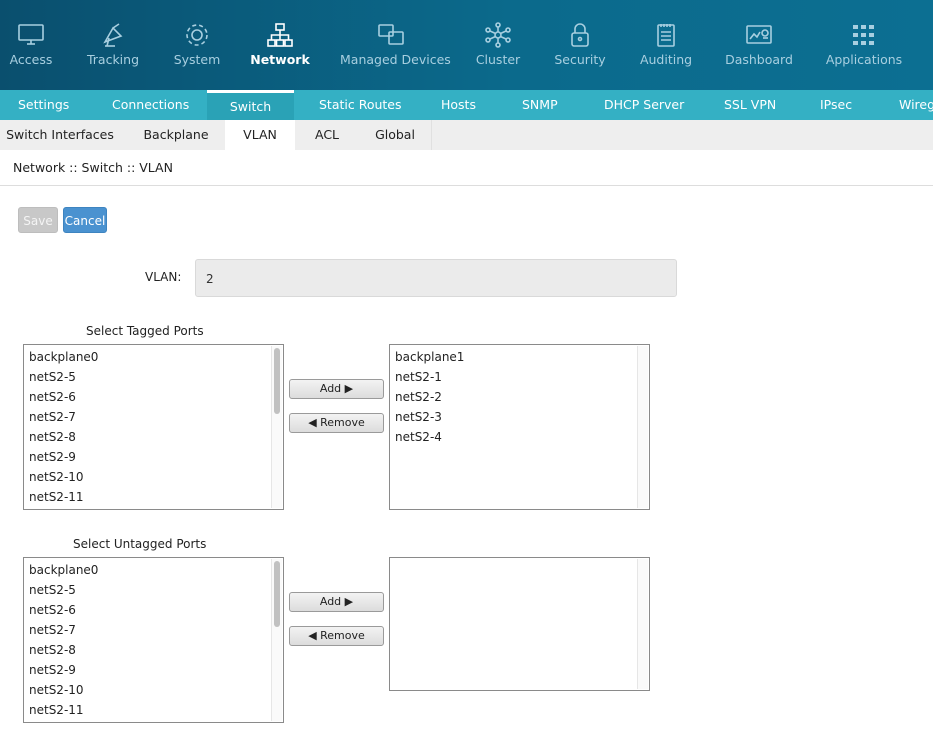  I want to click on list-option: netS2-1, so click(519, 377).